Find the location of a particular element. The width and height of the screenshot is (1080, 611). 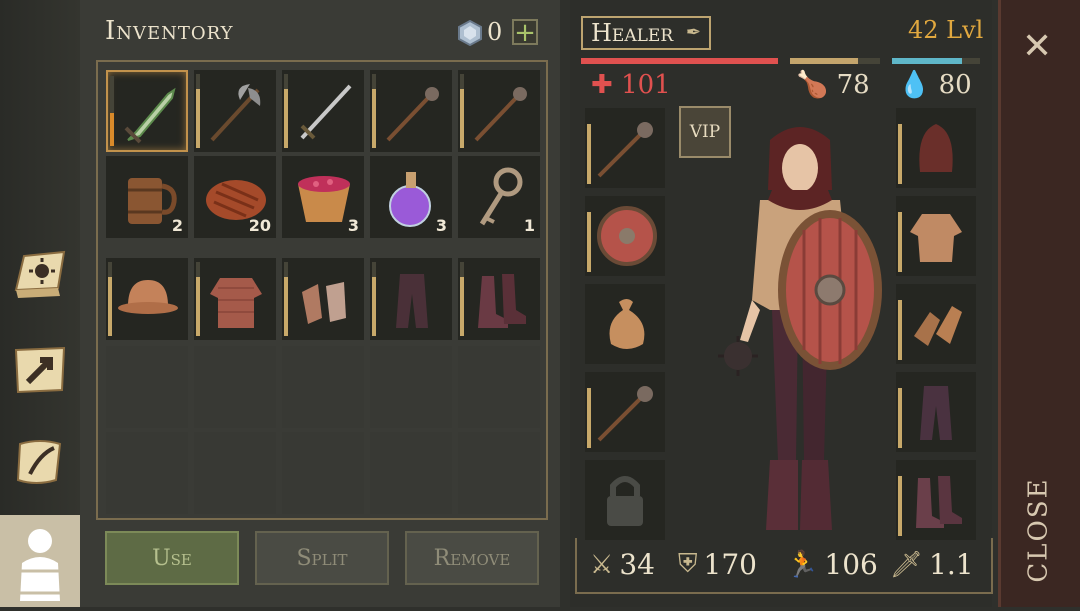

armor-value: 170 is located at coordinates (730, 564).